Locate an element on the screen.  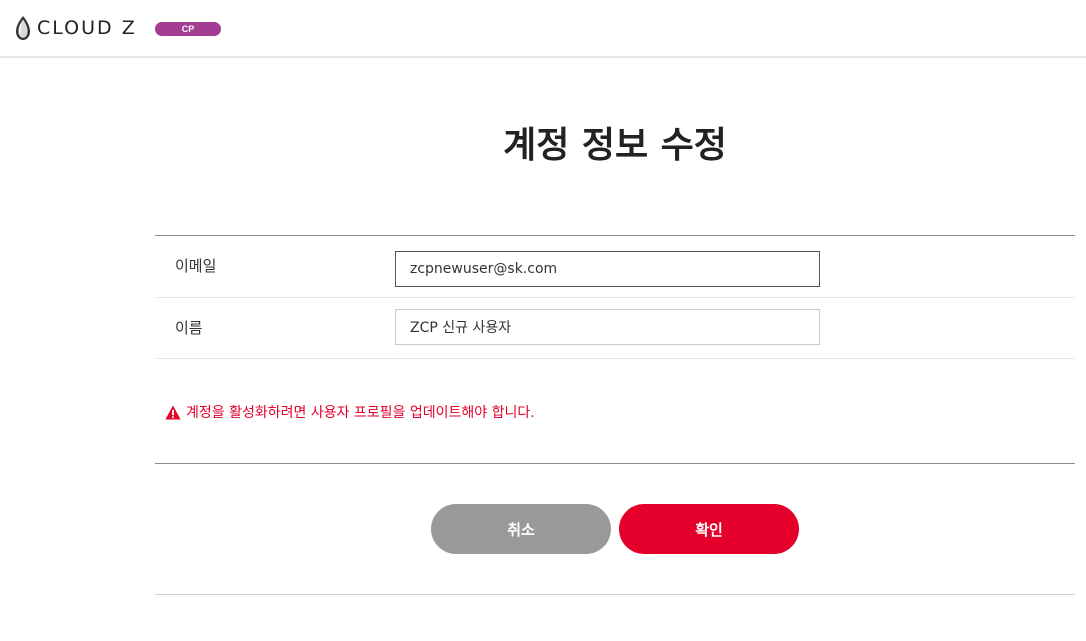
name-label: 이름 is located at coordinates (189, 328).